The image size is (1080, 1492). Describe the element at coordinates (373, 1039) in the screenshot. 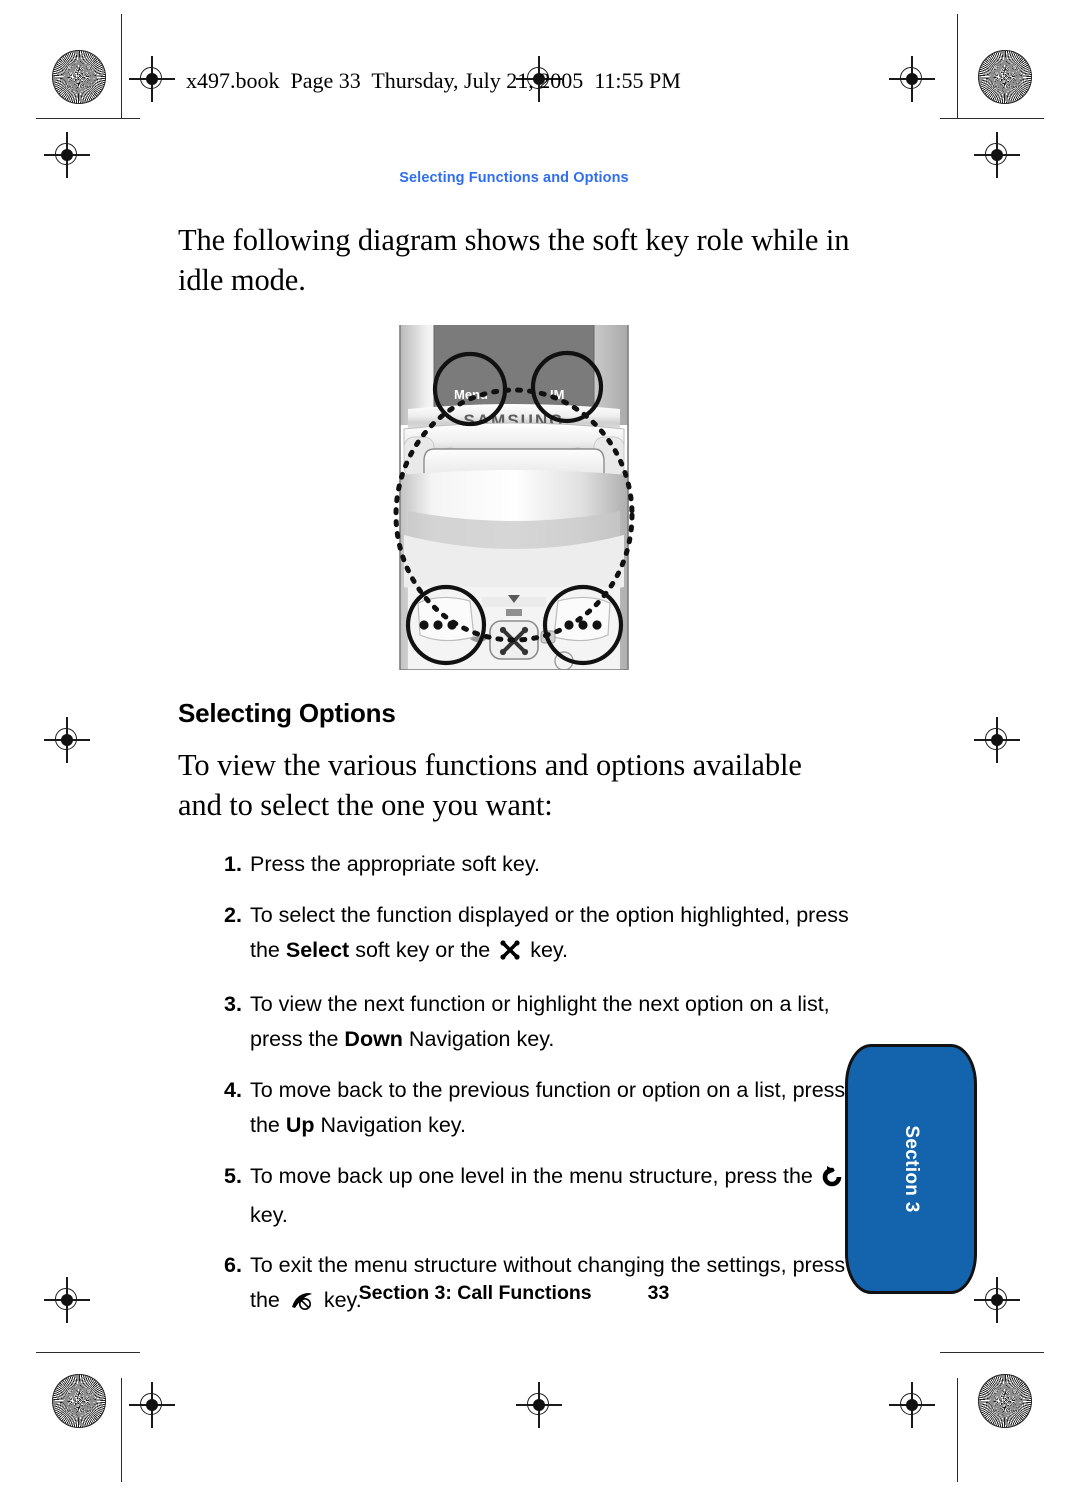

I see `step-emphasis: Down` at that location.